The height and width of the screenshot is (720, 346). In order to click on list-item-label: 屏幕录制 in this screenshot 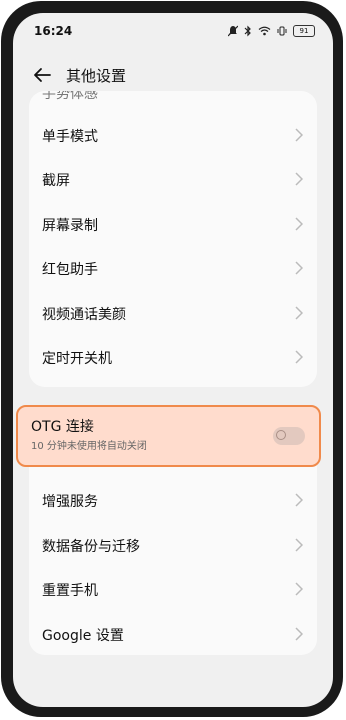, I will do `click(70, 226)`.